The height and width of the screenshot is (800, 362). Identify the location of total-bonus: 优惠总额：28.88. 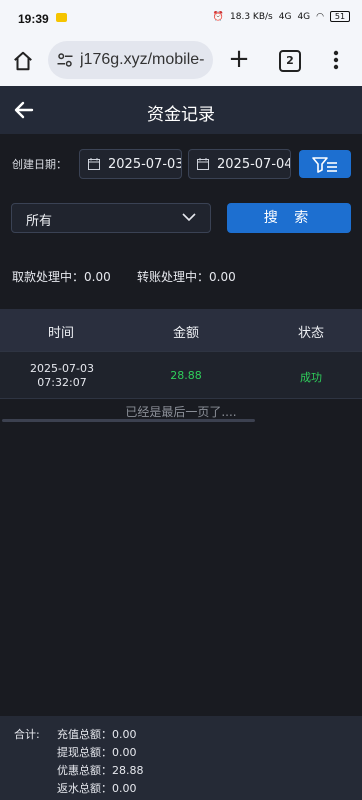
(100, 770).